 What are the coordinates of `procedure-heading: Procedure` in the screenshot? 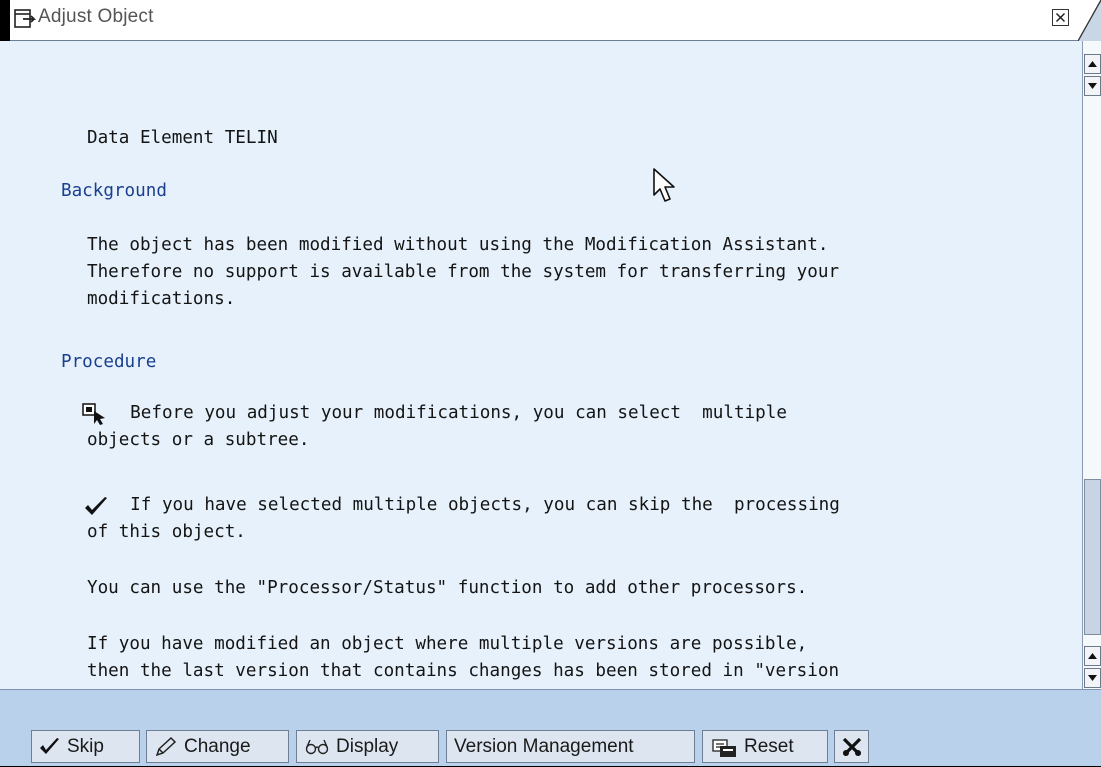 It's located at (109, 362).